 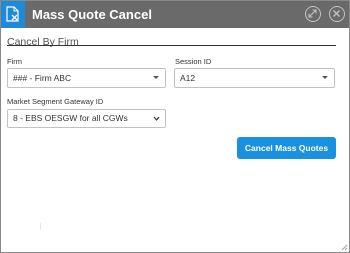 What do you see at coordinates (70, 118) in the screenshot?
I see `gateway-select-value: 8 - EBS OESGW for all CGWs` at bounding box center [70, 118].